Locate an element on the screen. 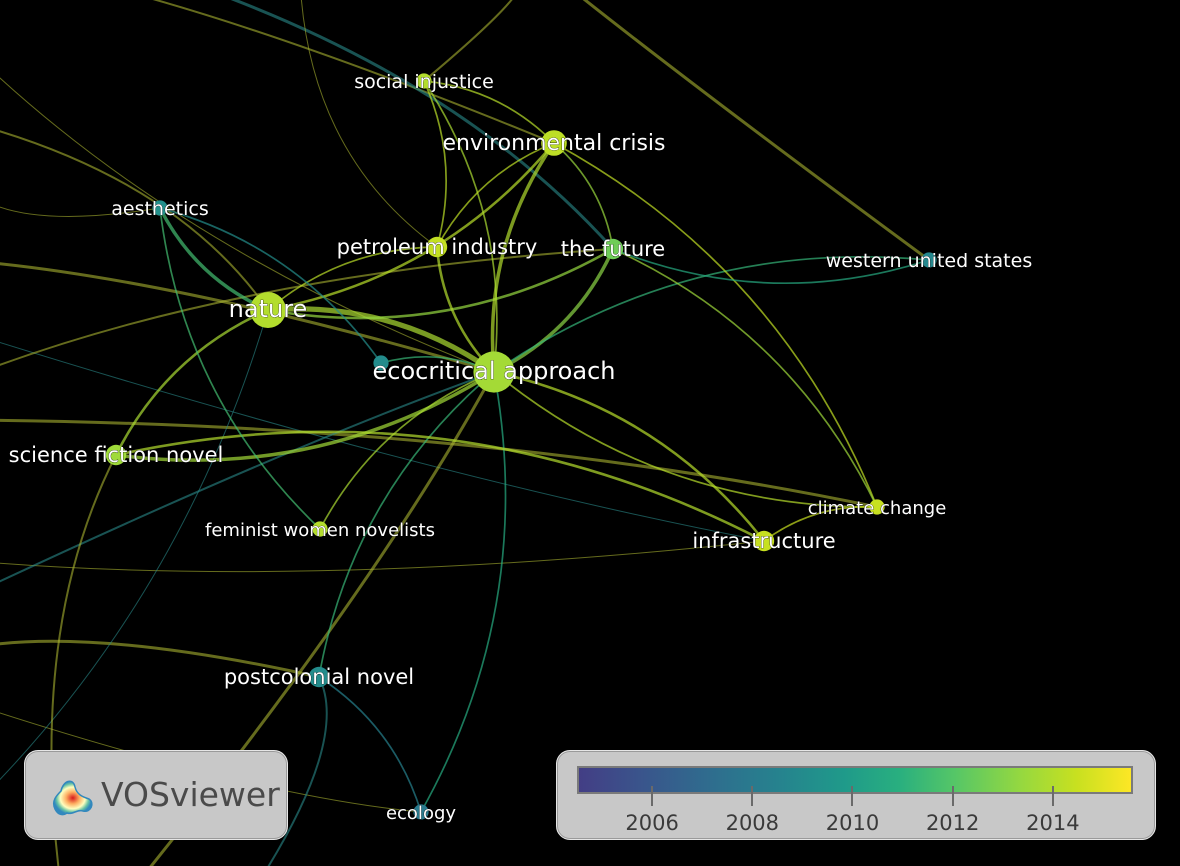 The width and height of the screenshot is (1180, 866). scale-tick-label: 2012 is located at coordinates (952, 823).